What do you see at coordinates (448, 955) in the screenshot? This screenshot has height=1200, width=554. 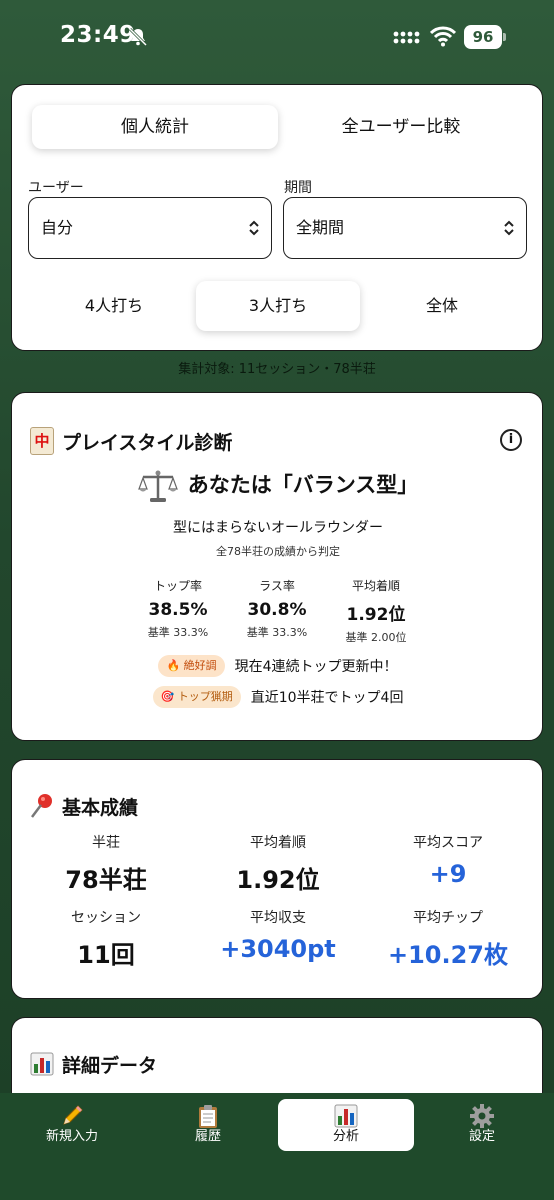 I see `stat-value: +10.27枚` at bounding box center [448, 955].